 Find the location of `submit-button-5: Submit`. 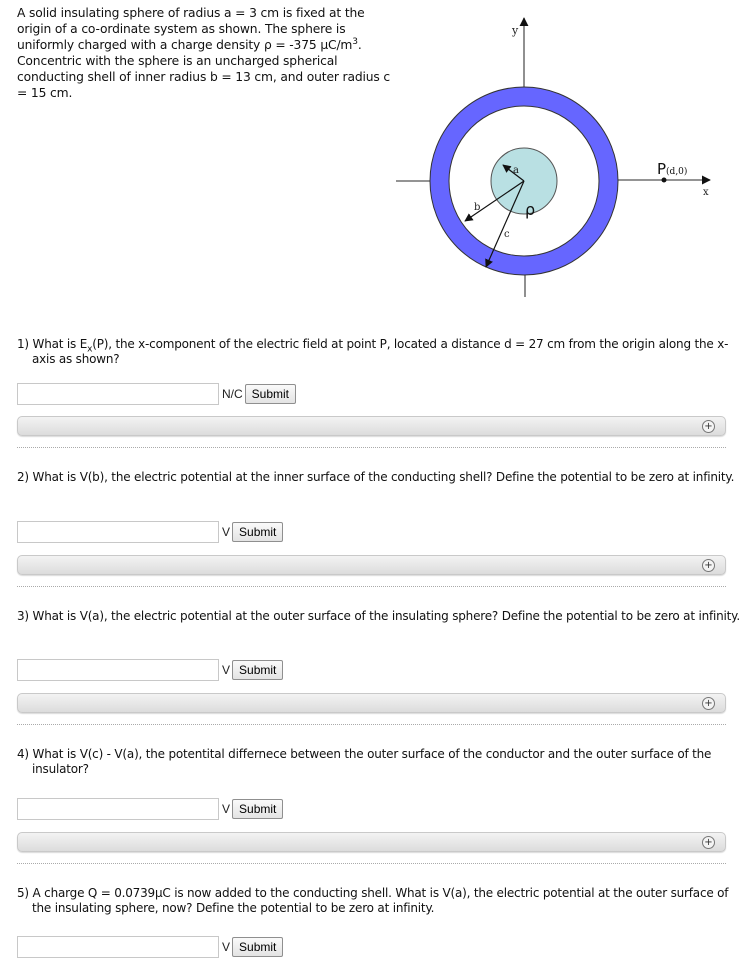

submit-button-5: Submit is located at coordinates (258, 947).